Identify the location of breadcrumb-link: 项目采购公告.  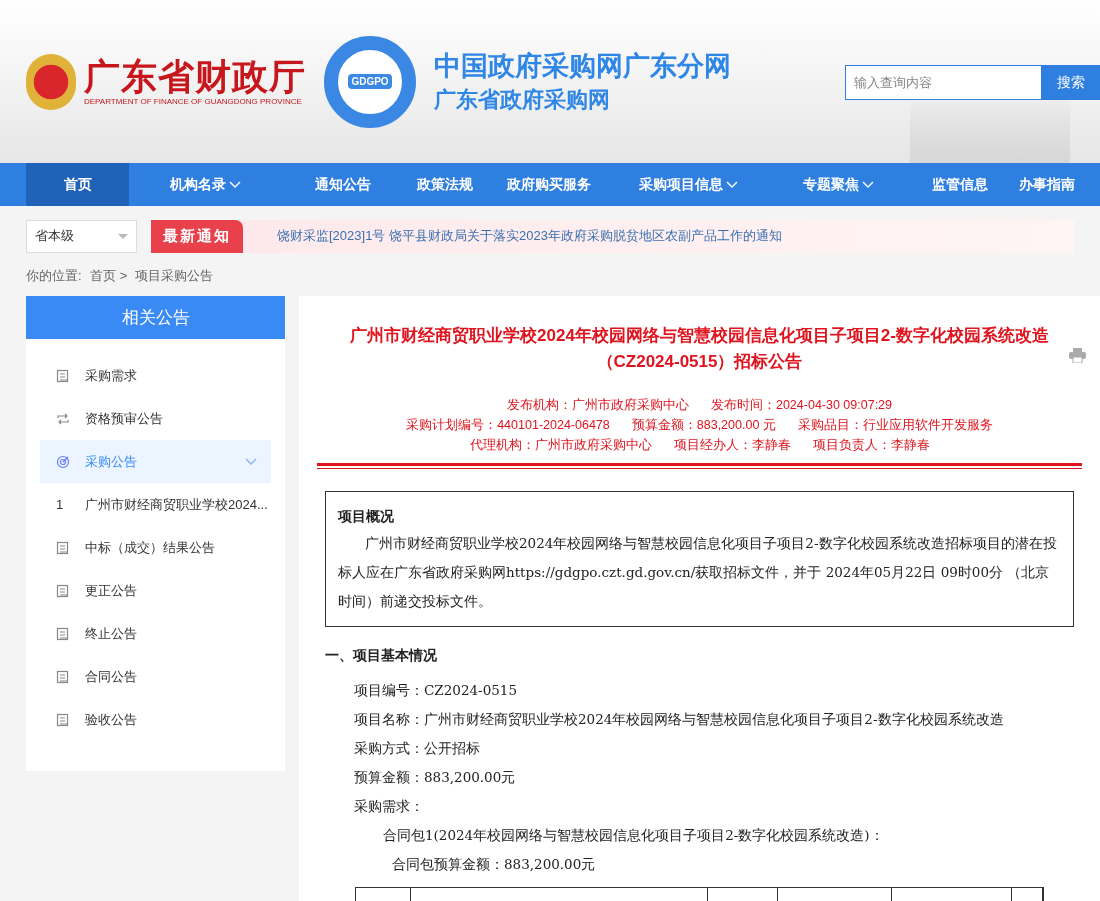
(174, 276).